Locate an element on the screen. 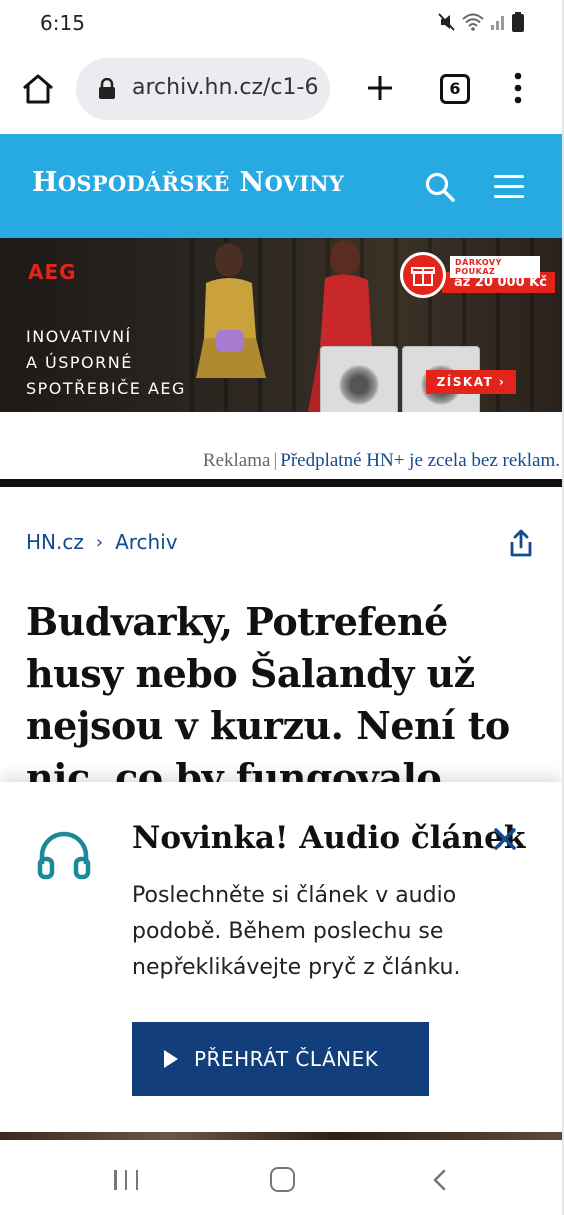 The height and width of the screenshot is (1215, 564). share-icon is located at coordinates (521, 543).